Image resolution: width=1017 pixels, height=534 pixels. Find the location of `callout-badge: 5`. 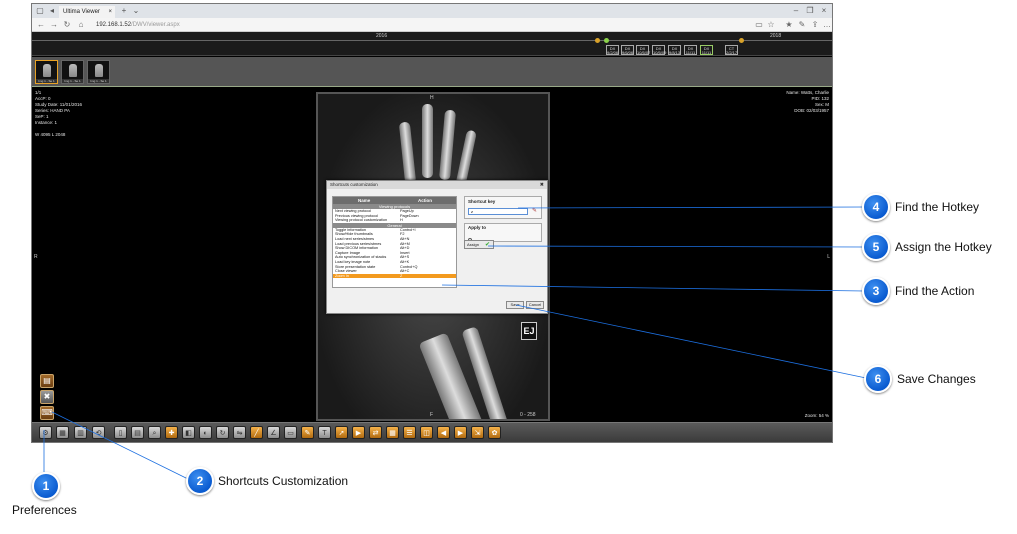

callout-badge: 5 is located at coordinates (876, 247).